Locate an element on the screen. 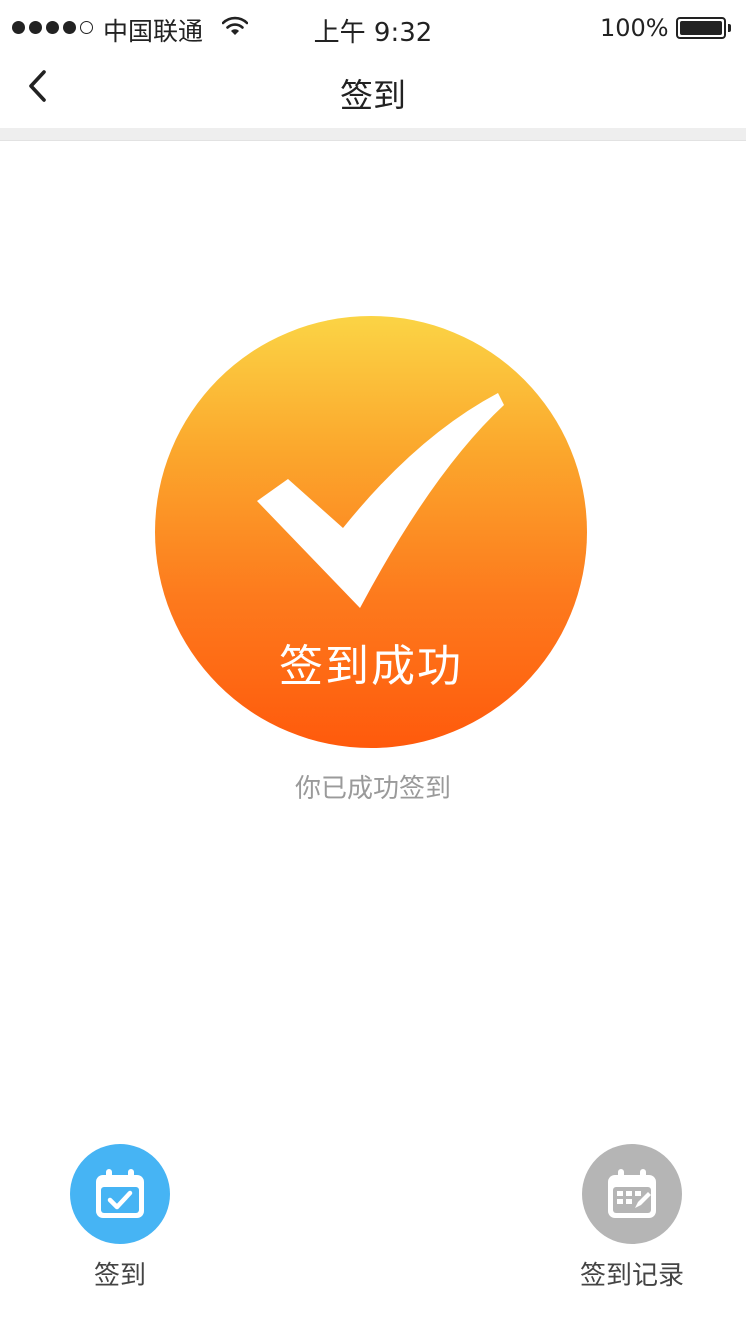 This screenshot has width=746, height=1330. battery-cap is located at coordinates (729, 28).